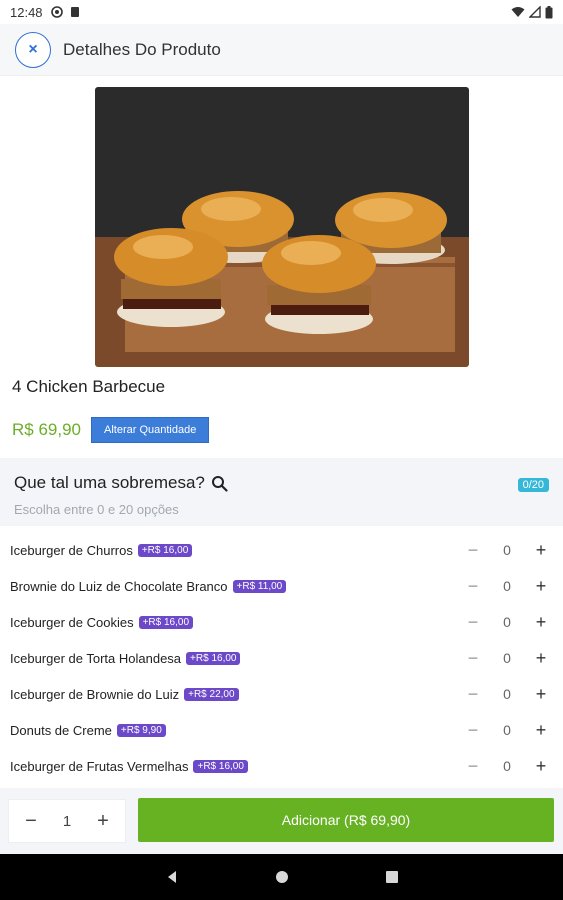  What do you see at coordinates (96, 658) in the screenshot?
I see `option-name: Iceburger de Torta Holandesa` at bounding box center [96, 658].